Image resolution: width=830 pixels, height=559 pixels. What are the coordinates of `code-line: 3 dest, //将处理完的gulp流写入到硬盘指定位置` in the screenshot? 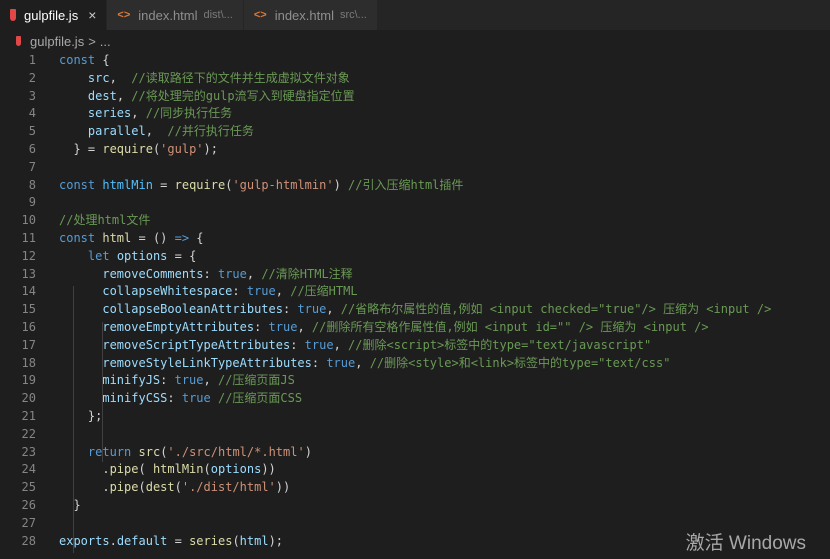 It's located at (415, 97).